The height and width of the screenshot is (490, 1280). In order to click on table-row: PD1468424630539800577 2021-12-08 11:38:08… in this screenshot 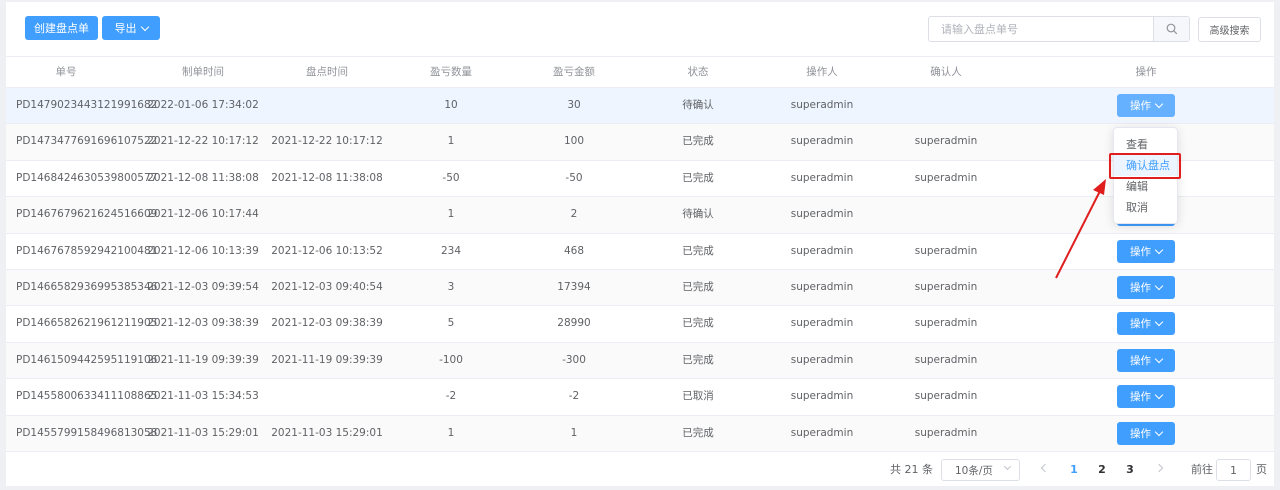, I will do `click(640, 179)`.